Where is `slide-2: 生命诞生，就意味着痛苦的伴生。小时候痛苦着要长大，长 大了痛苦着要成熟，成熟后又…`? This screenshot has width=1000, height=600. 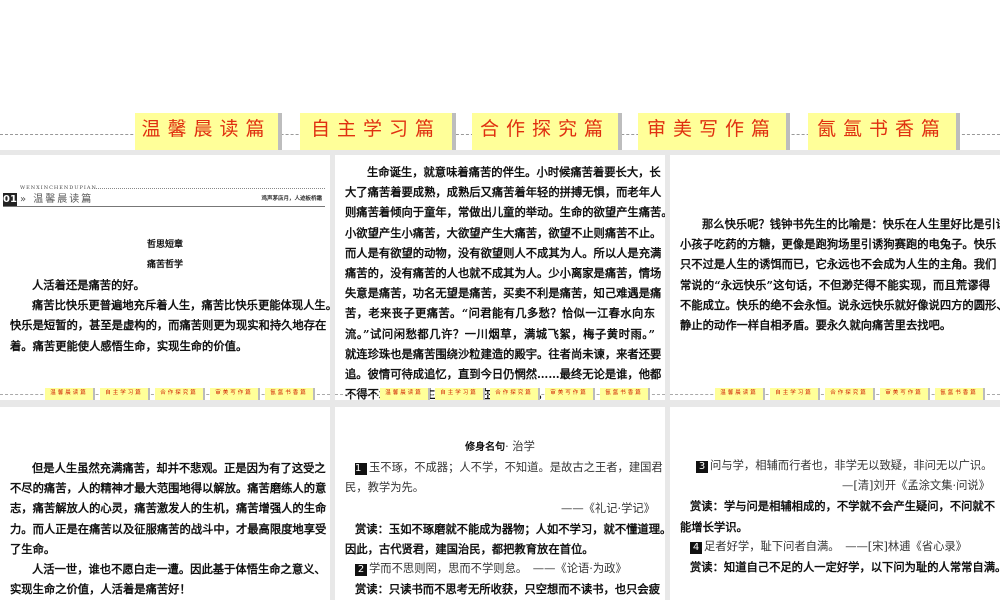 slide-2: 生命诞生，就意味着痛苦的伴生。小时候痛苦着要长大，长 大了痛苦着要成熟，成熟后又… is located at coordinates (500, 277).